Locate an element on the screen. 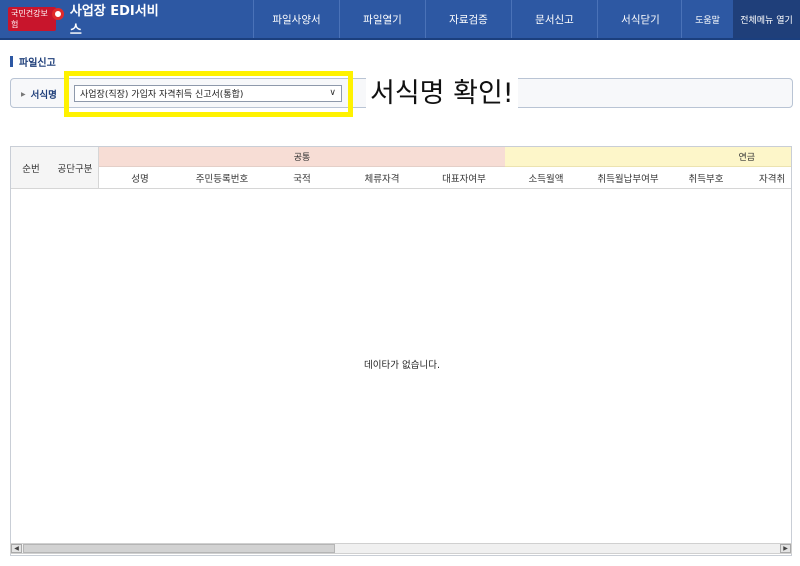 The image size is (800, 566). menu-form-close: 서식닫기 is located at coordinates (640, 19).